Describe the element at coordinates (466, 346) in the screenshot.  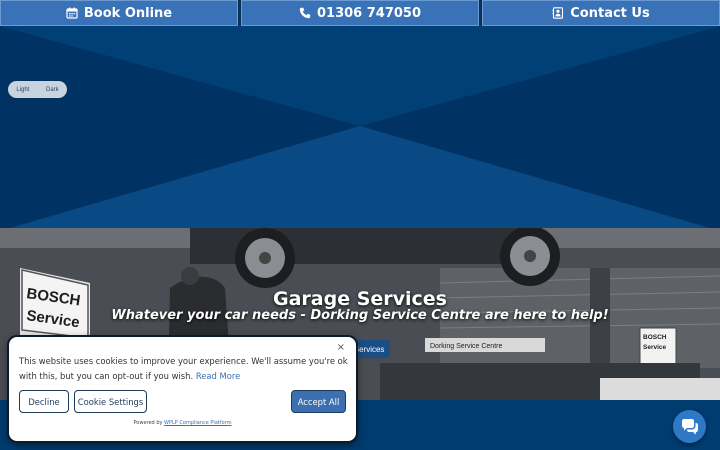
I see `shop-sign-text: Dorking Service Centre` at that location.